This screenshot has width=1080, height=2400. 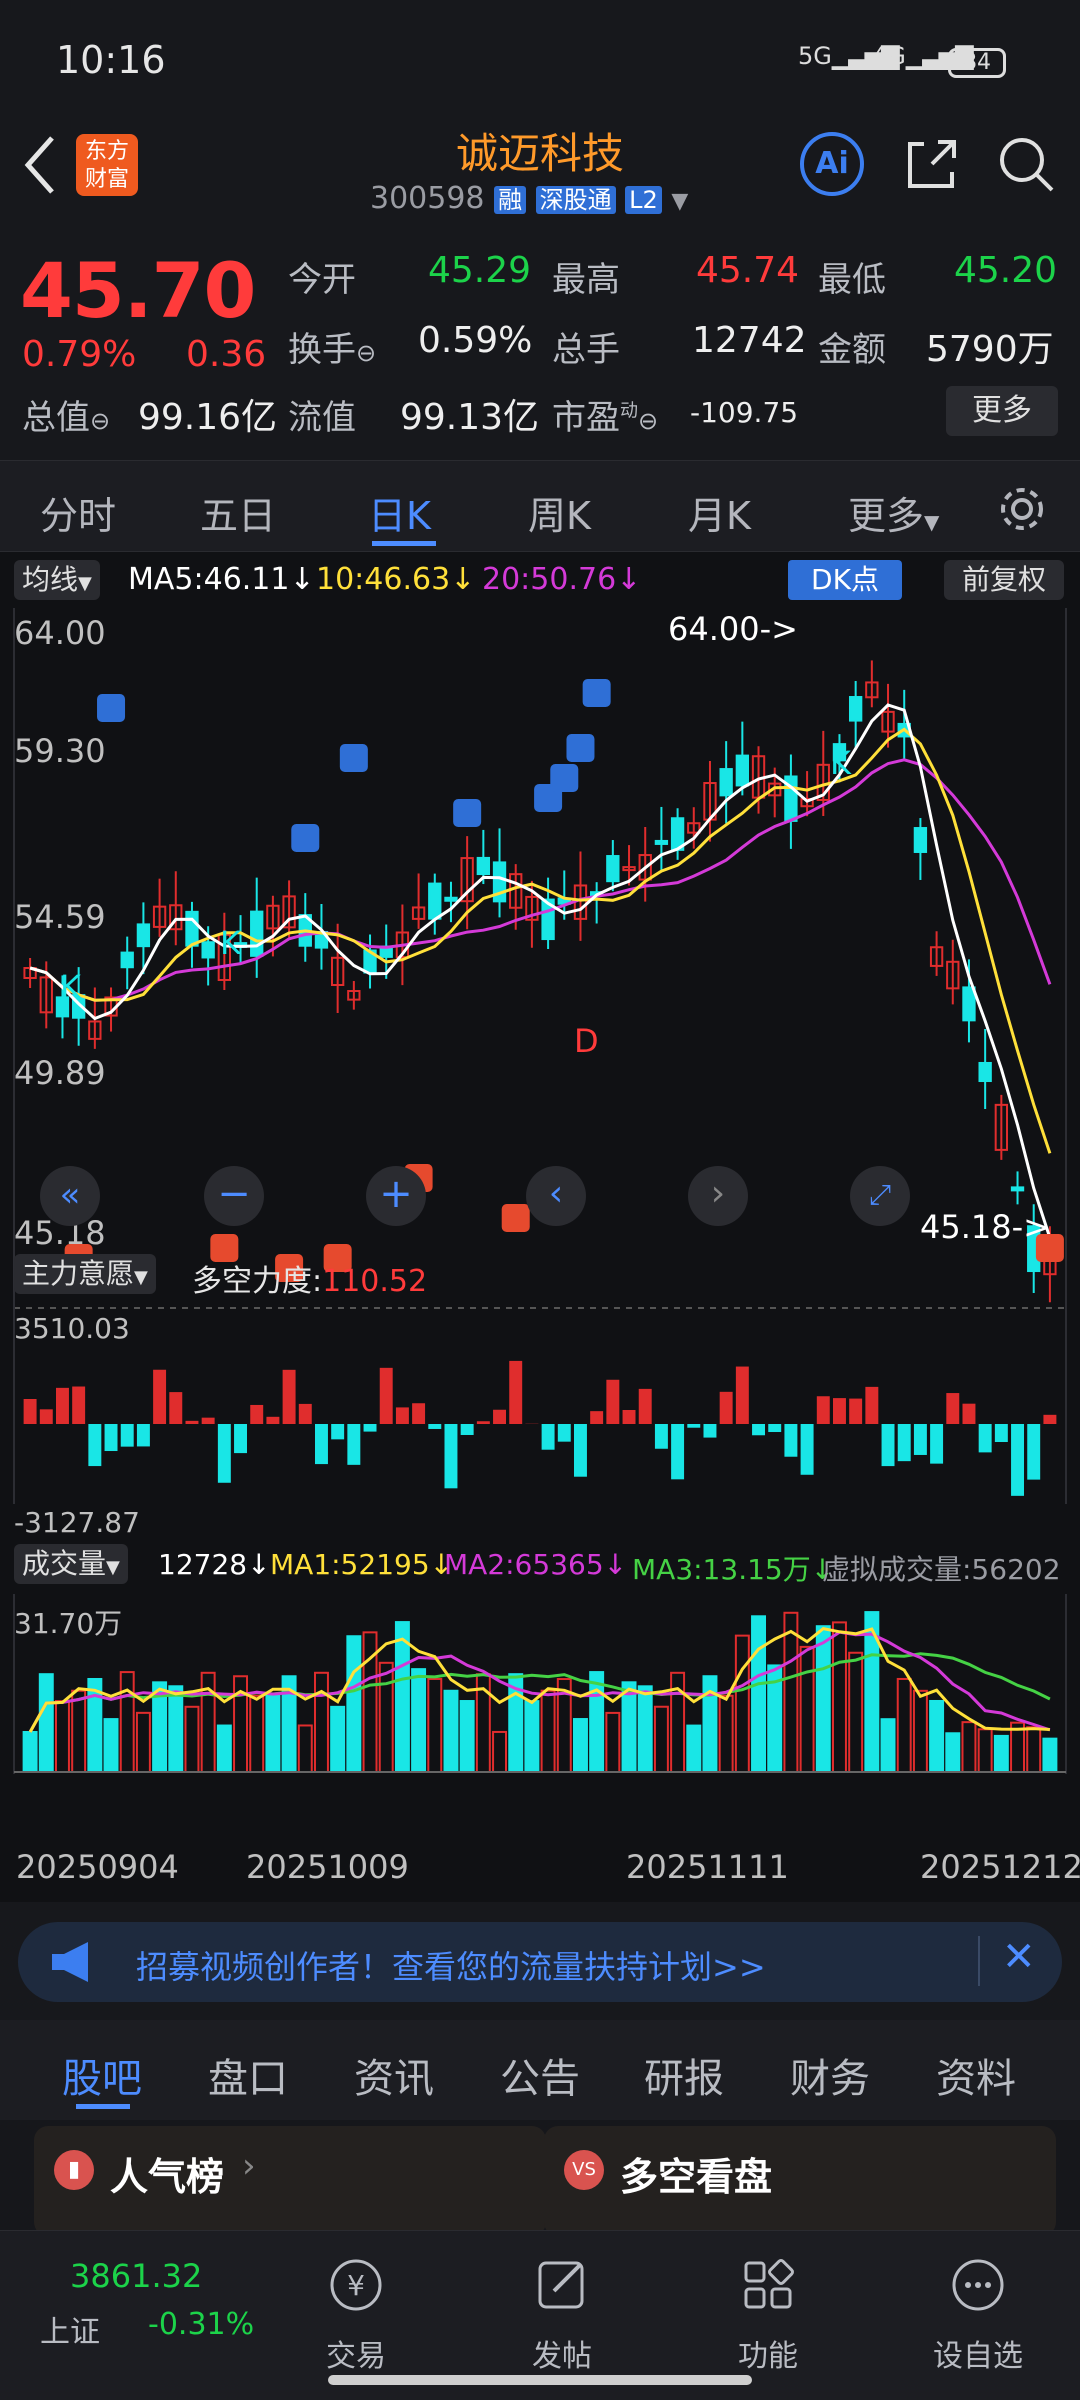 What do you see at coordinates (70, 987) in the screenshot?
I see `k-marker-2: K` at bounding box center [70, 987].